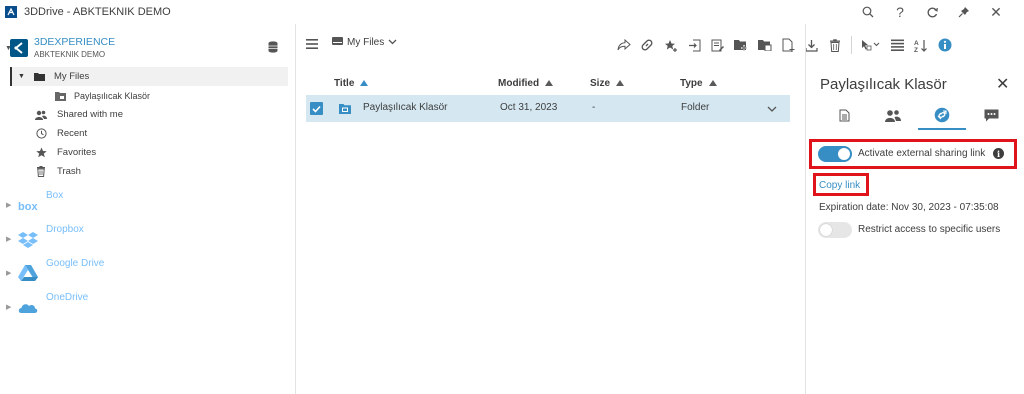  What do you see at coordinates (55, 195) in the screenshot?
I see `cloud-label: Box` at bounding box center [55, 195].